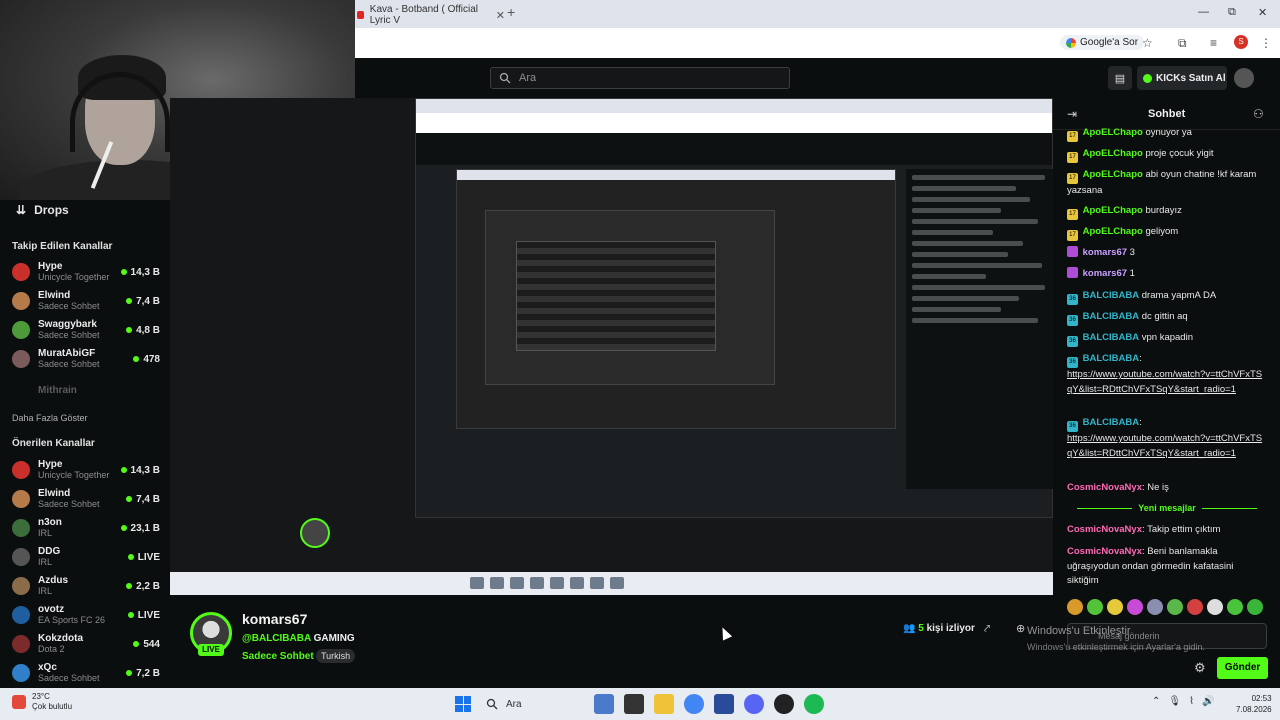  I want to click on follow-icon: ⊕, so click(1020, 628).